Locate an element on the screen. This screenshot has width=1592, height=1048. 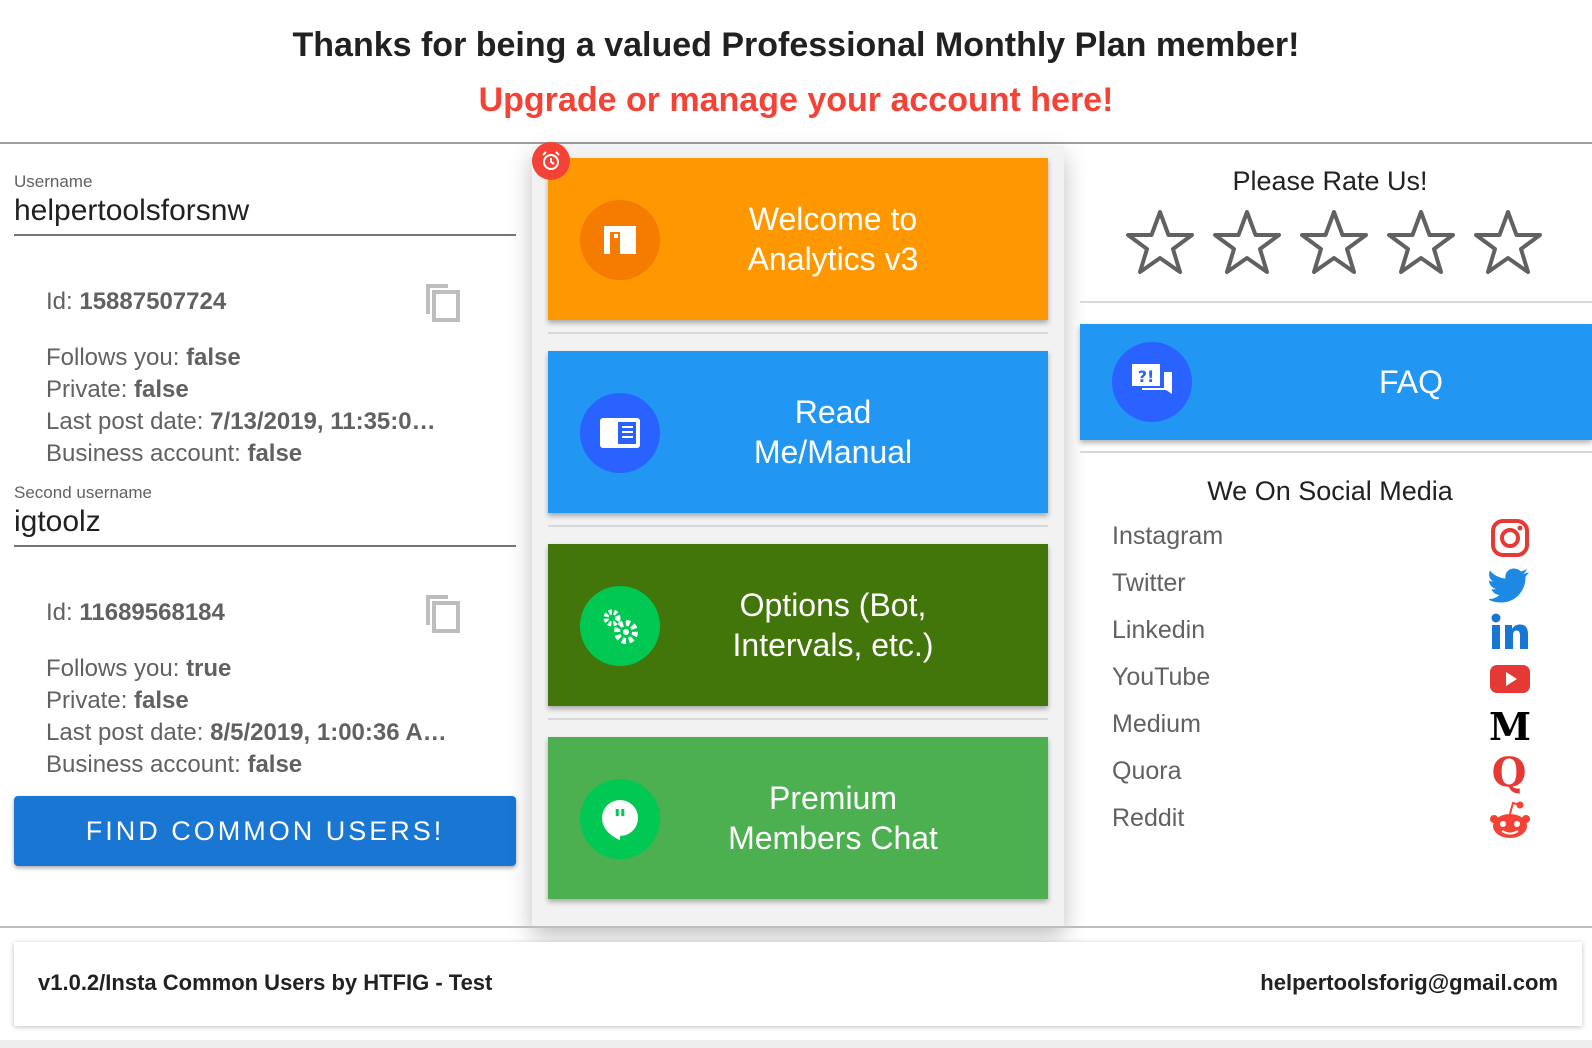
twitter-icon is located at coordinates (1510, 585).